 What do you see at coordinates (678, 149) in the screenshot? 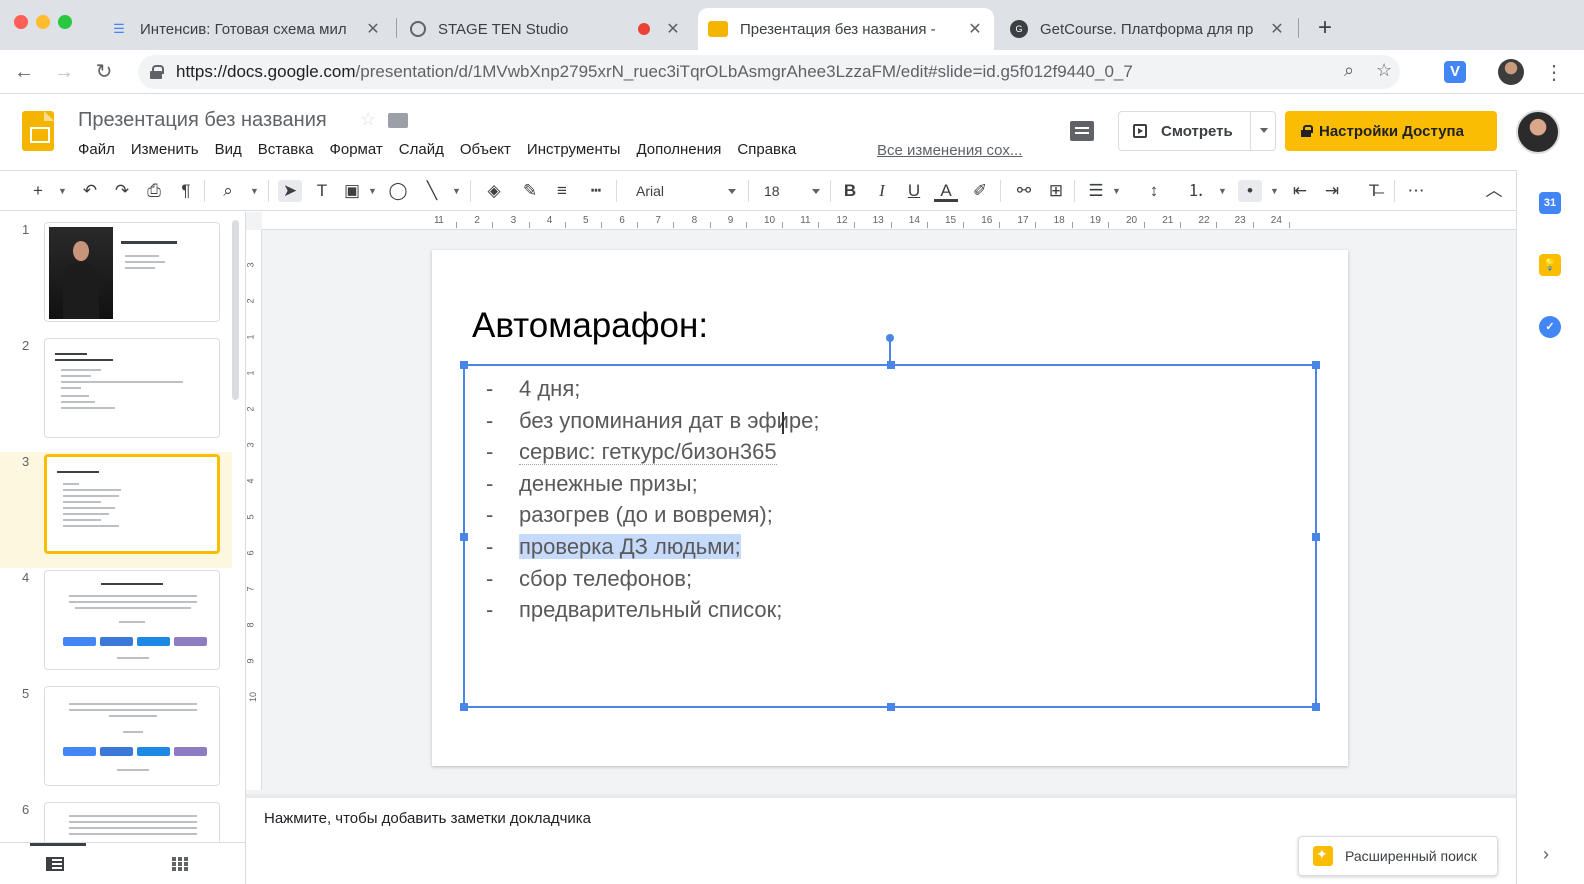
I see `menu-addons: Дополнения` at bounding box center [678, 149].